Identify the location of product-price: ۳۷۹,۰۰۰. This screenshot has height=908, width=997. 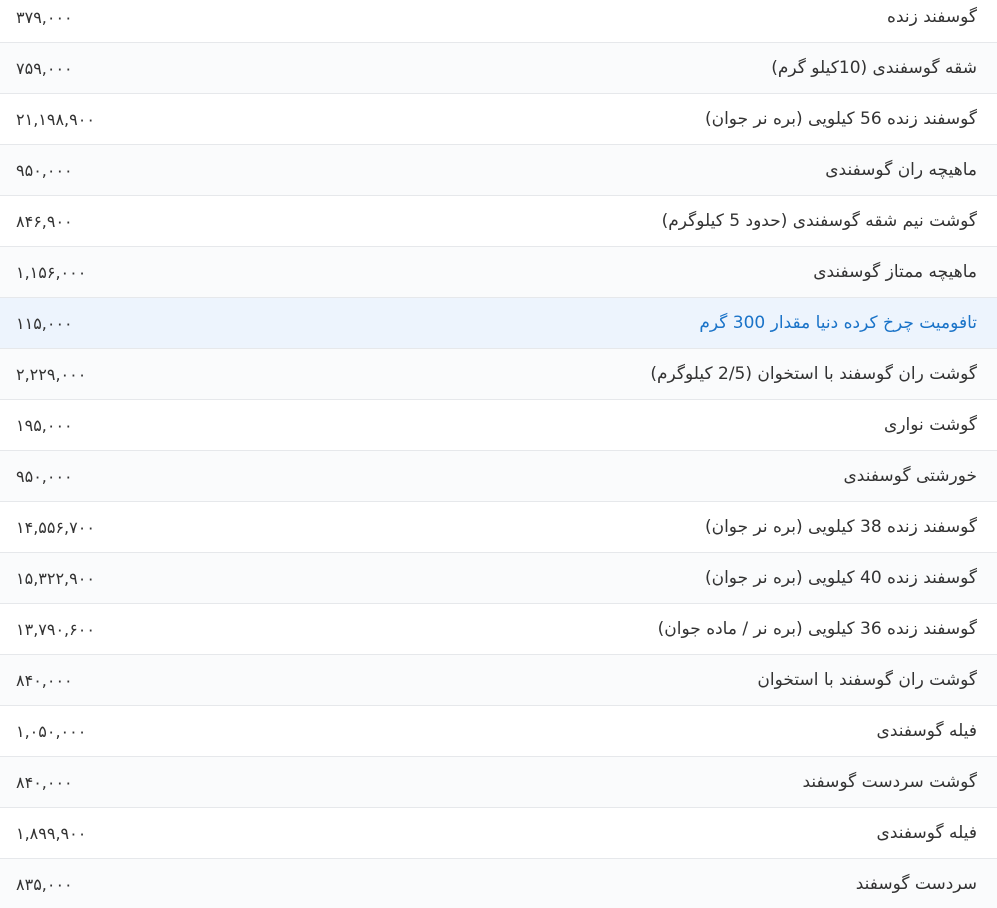
(44, 17).